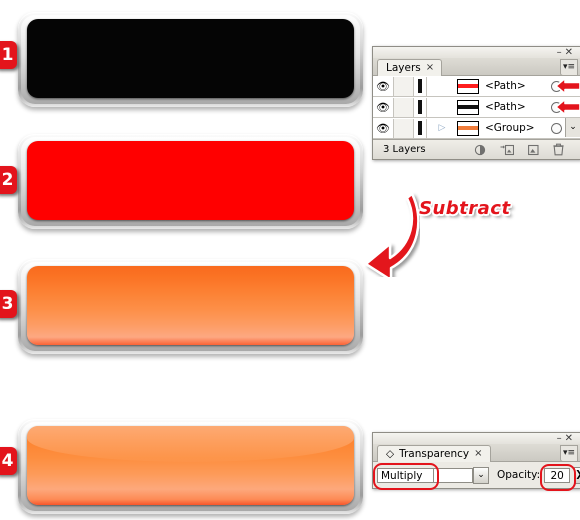 The image size is (580, 520). I want to click on opacity-control: 20, so click(558, 477).